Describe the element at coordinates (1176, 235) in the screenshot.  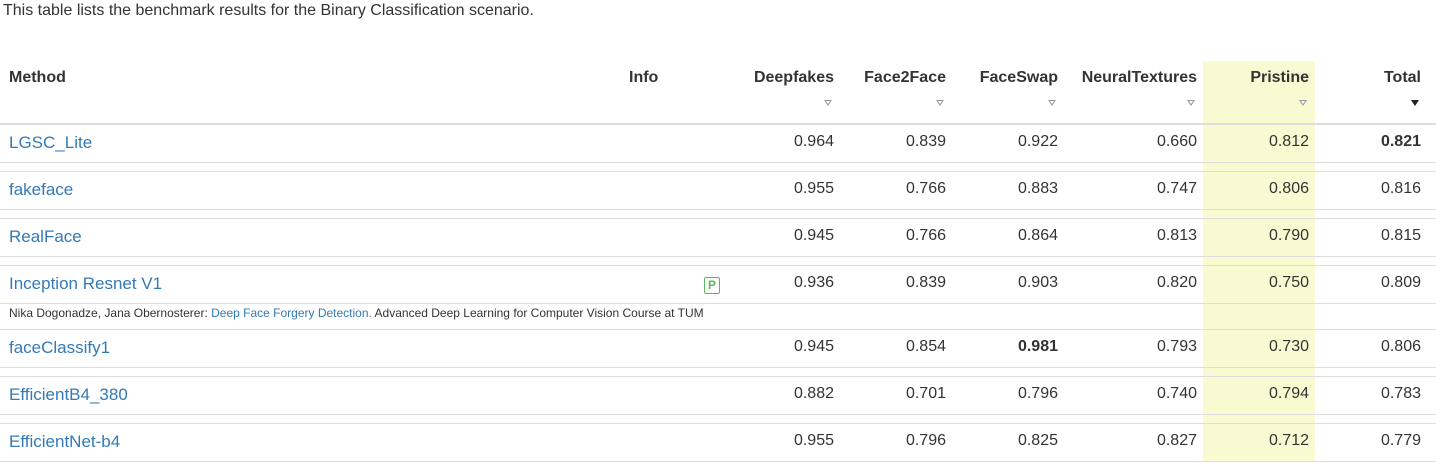
I see `cell-neuraltextures: 0.813` at that location.